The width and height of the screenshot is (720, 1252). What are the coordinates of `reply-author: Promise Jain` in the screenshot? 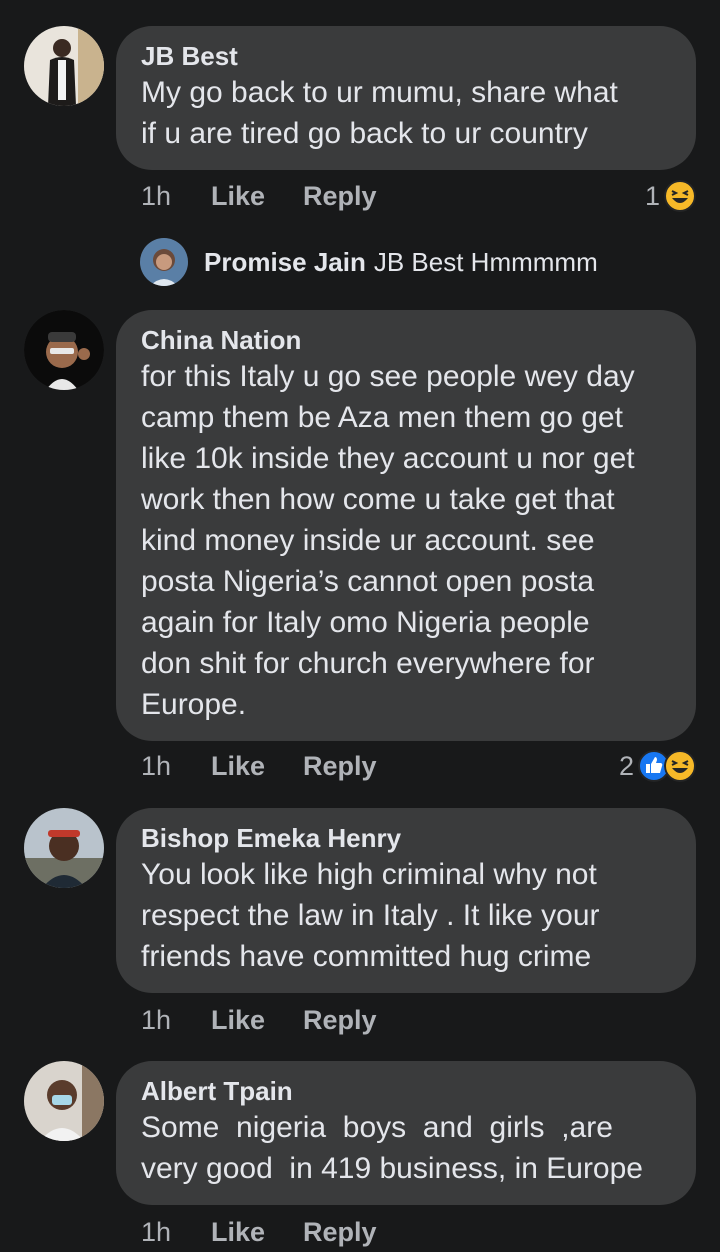 It's located at (285, 262).